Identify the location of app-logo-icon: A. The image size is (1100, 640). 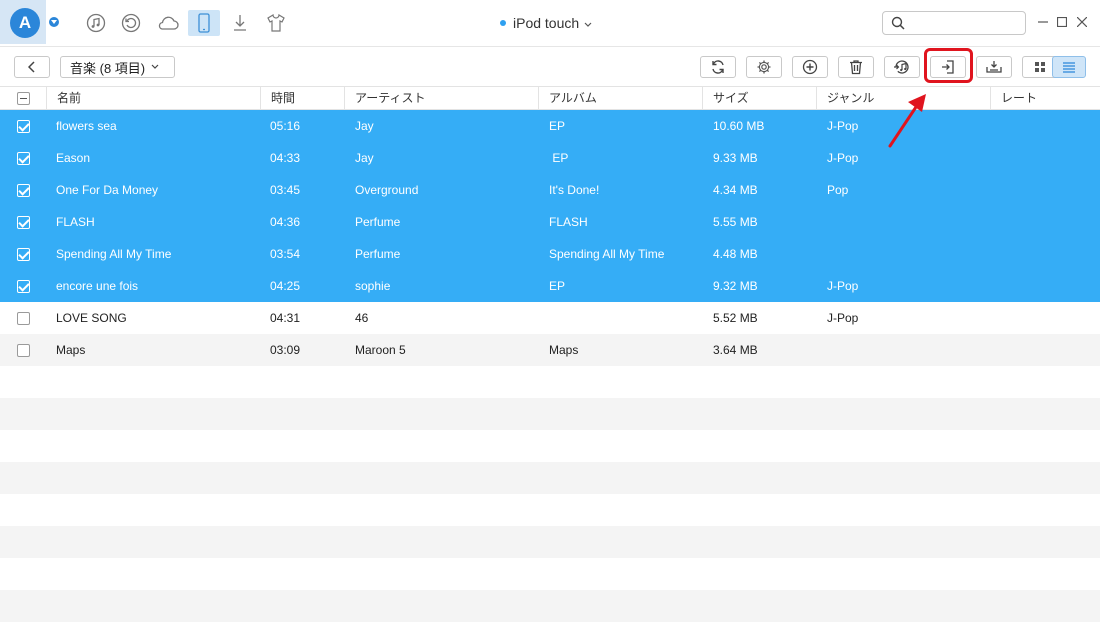
(25, 23).